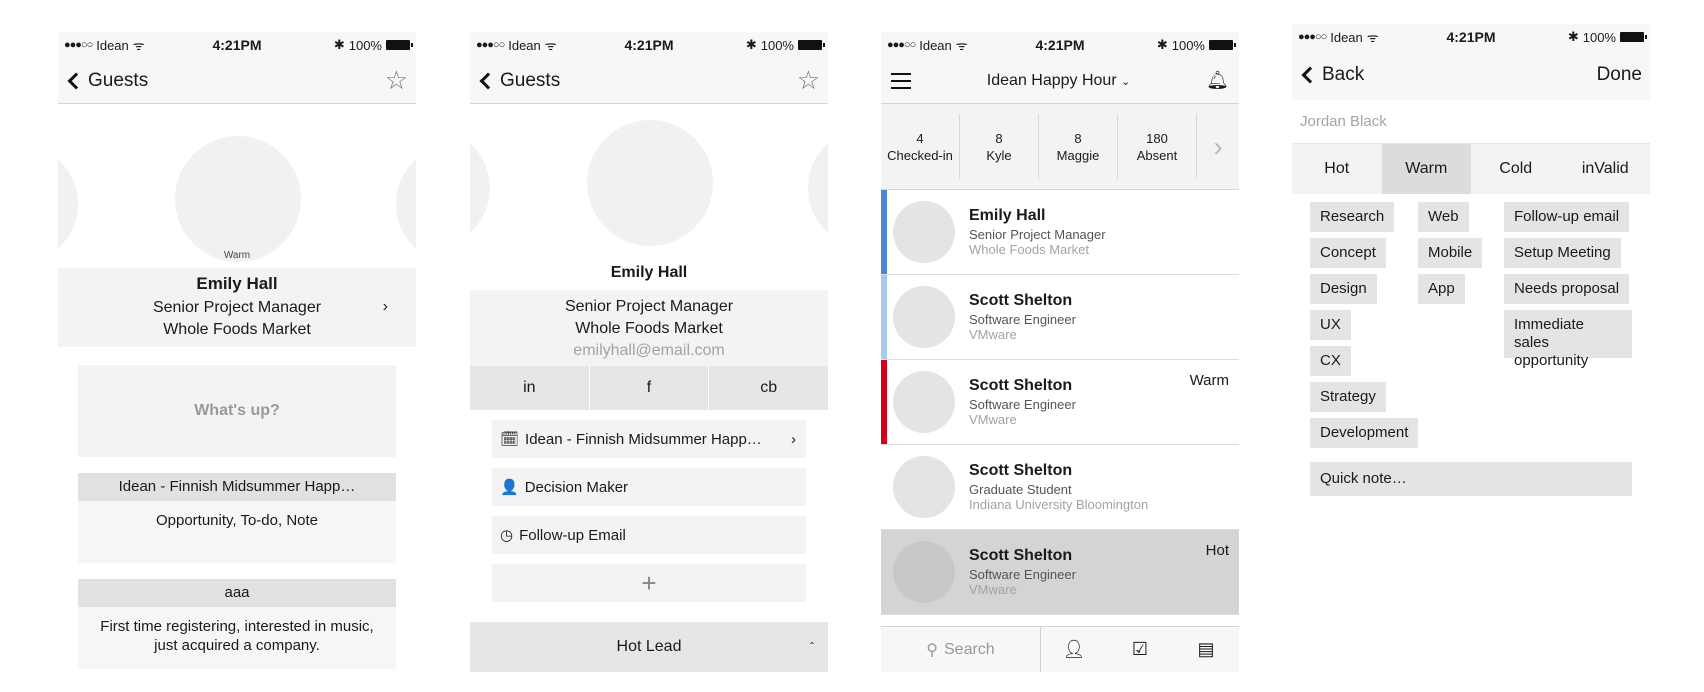 The width and height of the screenshot is (1704, 692). Describe the element at coordinates (649, 647) in the screenshot. I see `lead-status-bar: Hot Lead ˆ` at that location.